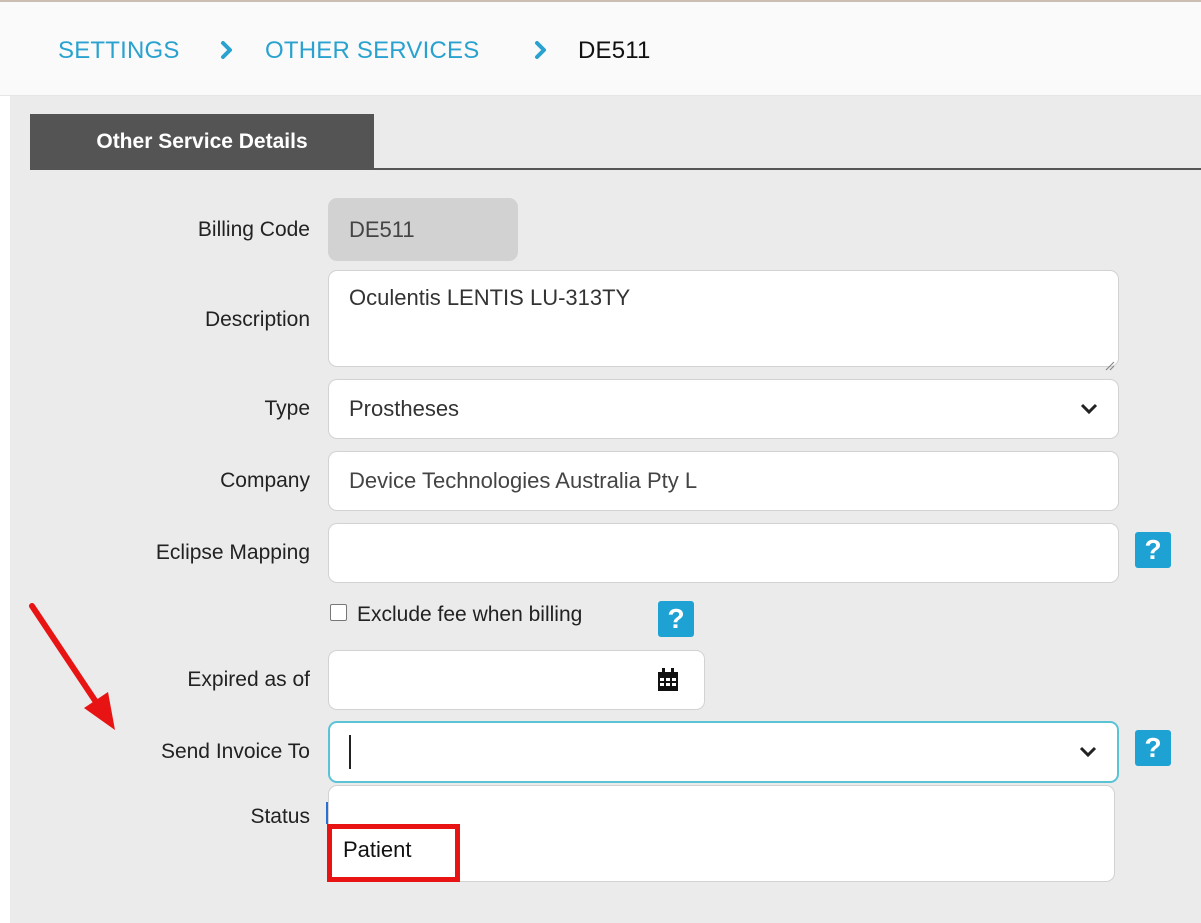 Image resolution: width=1201 pixels, height=923 pixels. I want to click on calendar-icon, so click(668, 680).